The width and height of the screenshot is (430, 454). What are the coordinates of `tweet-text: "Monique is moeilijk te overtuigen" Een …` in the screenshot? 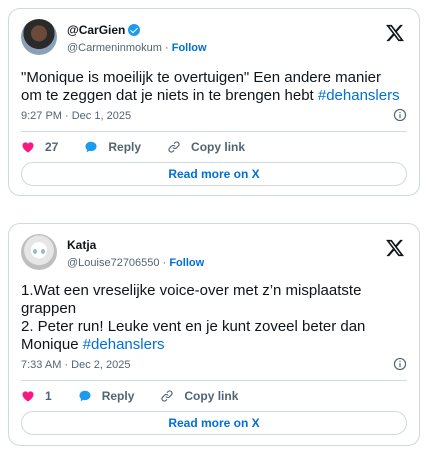 It's located at (213, 87).